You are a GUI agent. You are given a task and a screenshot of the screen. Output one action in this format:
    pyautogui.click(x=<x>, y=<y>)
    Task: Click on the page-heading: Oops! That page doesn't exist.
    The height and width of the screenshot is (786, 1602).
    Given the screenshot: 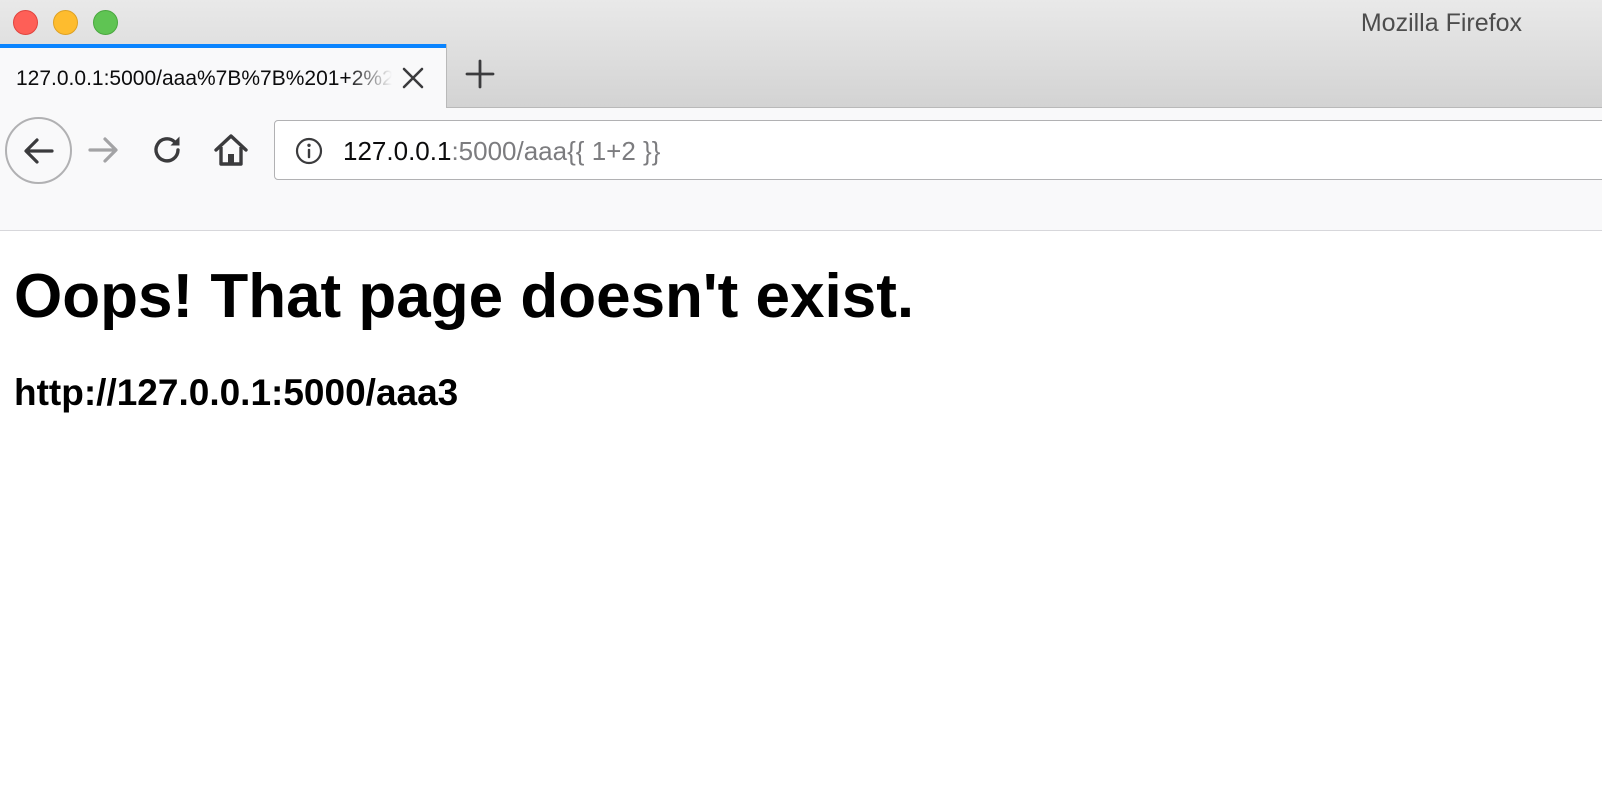 What is the action you would take?
    pyautogui.click(x=464, y=296)
    